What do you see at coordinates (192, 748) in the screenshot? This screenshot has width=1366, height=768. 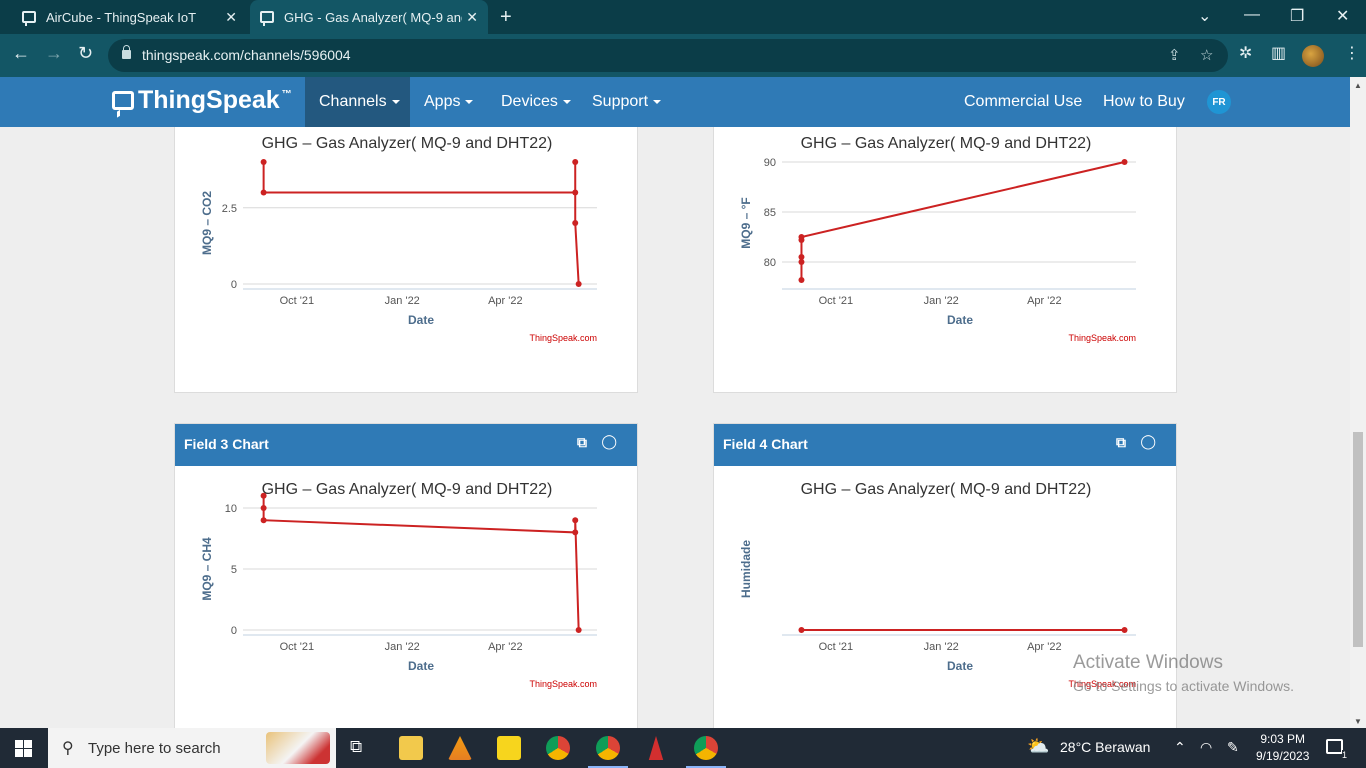 I see `taskbar-search-box: ⚲ Type here to search` at bounding box center [192, 748].